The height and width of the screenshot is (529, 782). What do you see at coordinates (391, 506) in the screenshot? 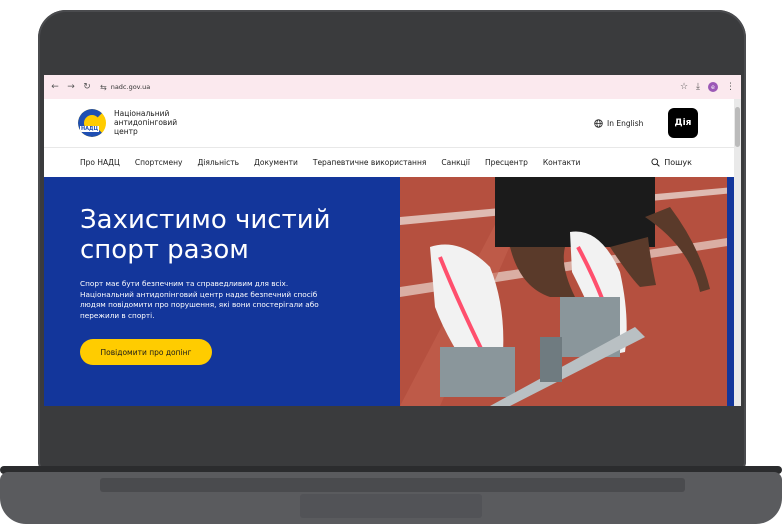
I see `laptop-trackpad` at bounding box center [391, 506].